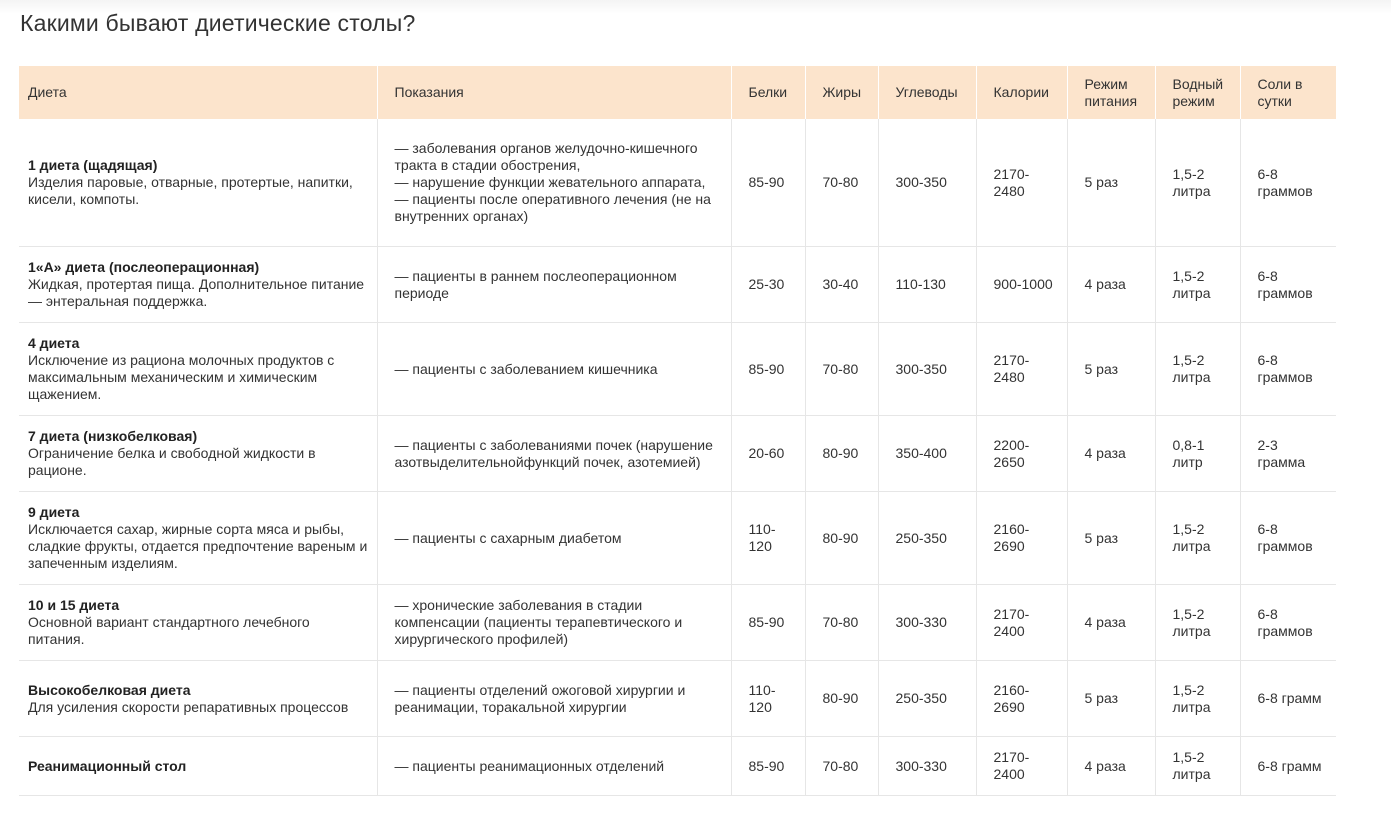 This screenshot has height=821, width=1391. Describe the element at coordinates (926, 284) in the screenshot. I see `carbs-cell: 110-130` at that location.